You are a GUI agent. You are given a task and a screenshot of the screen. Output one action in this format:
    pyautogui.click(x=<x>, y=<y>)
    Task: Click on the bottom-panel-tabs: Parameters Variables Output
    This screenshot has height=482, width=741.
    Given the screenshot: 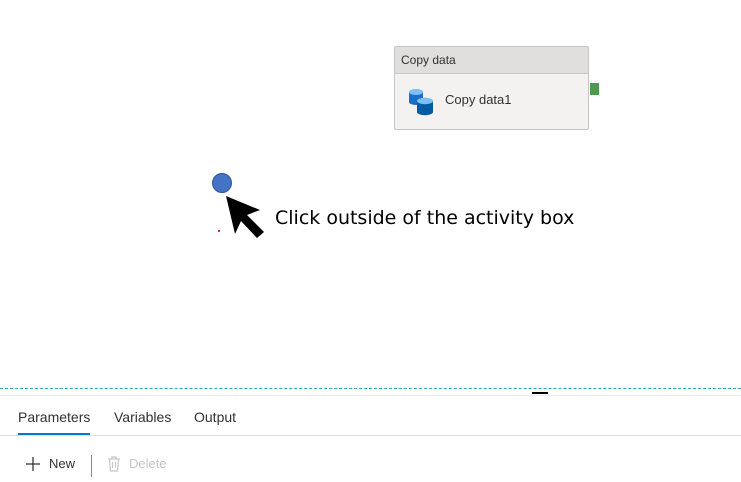 What is the action you would take?
    pyautogui.click(x=370, y=418)
    